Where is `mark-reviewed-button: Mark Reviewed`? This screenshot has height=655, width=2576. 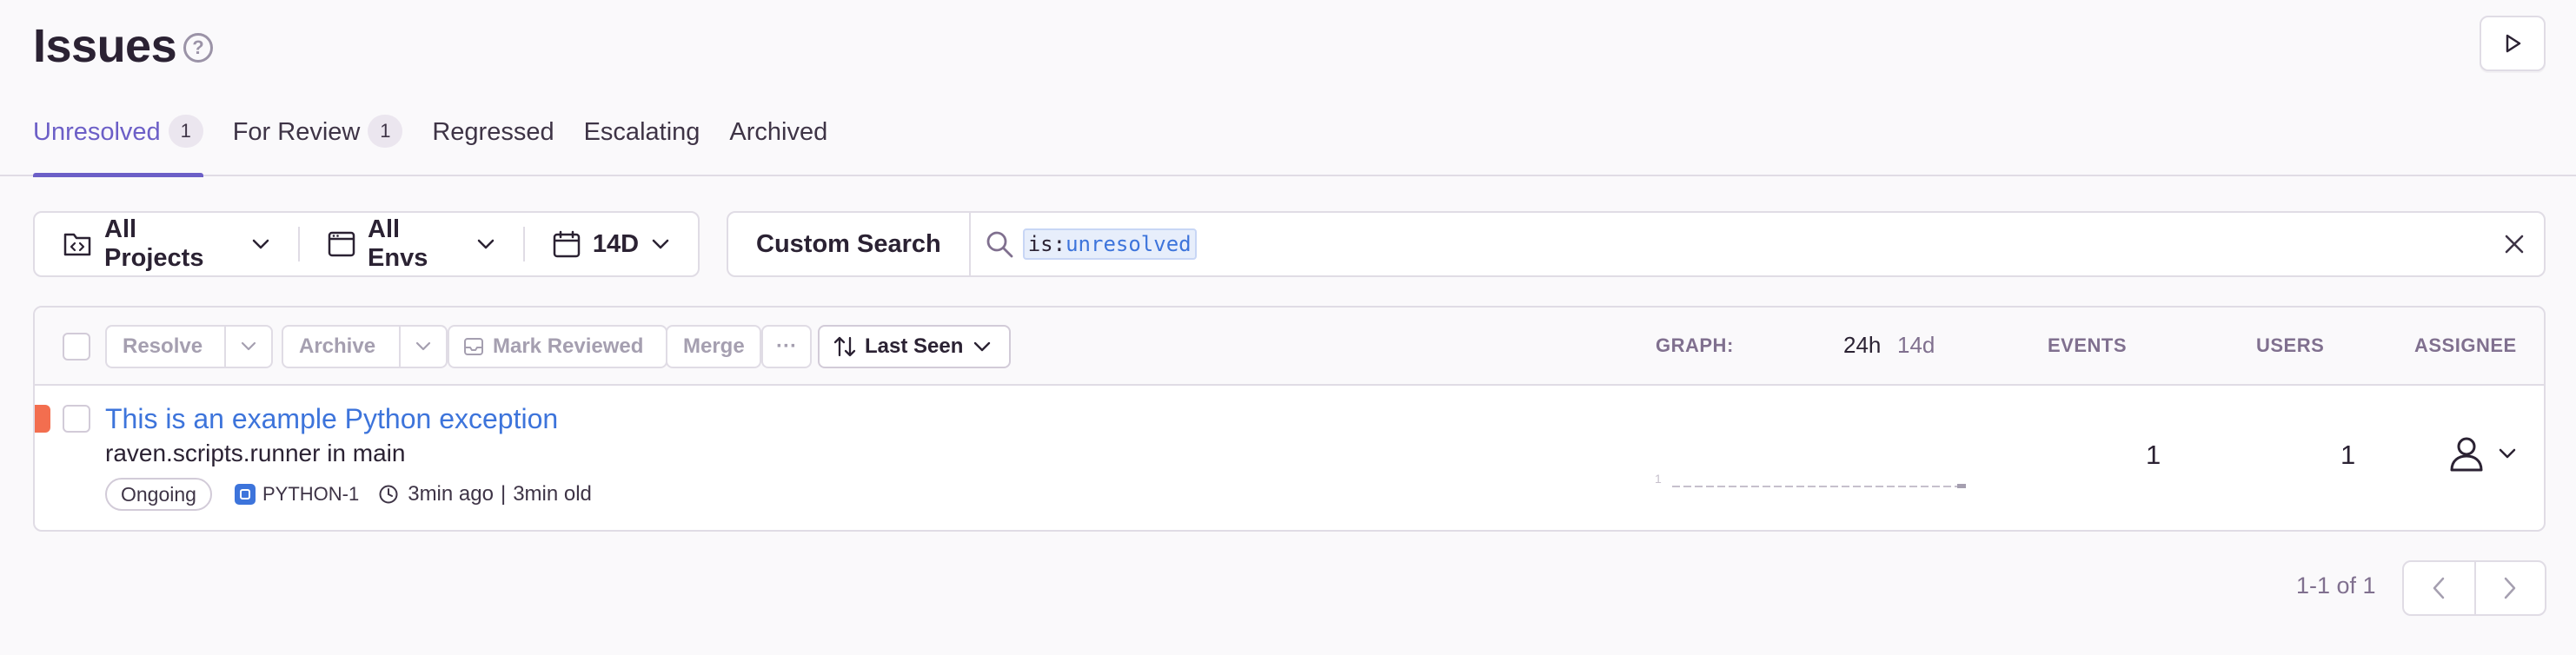 mark-reviewed-button: Mark Reviewed is located at coordinates (557, 346).